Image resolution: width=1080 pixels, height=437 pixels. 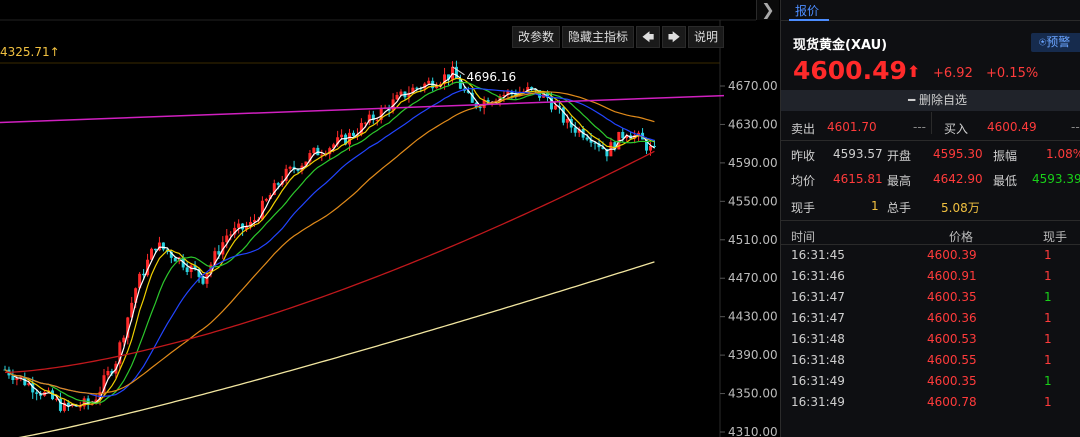 What do you see at coordinates (930, 318) in the screenshot?
I see `tick-row: 16:31:47 4600.36 1` at bounding box center [930, 318].